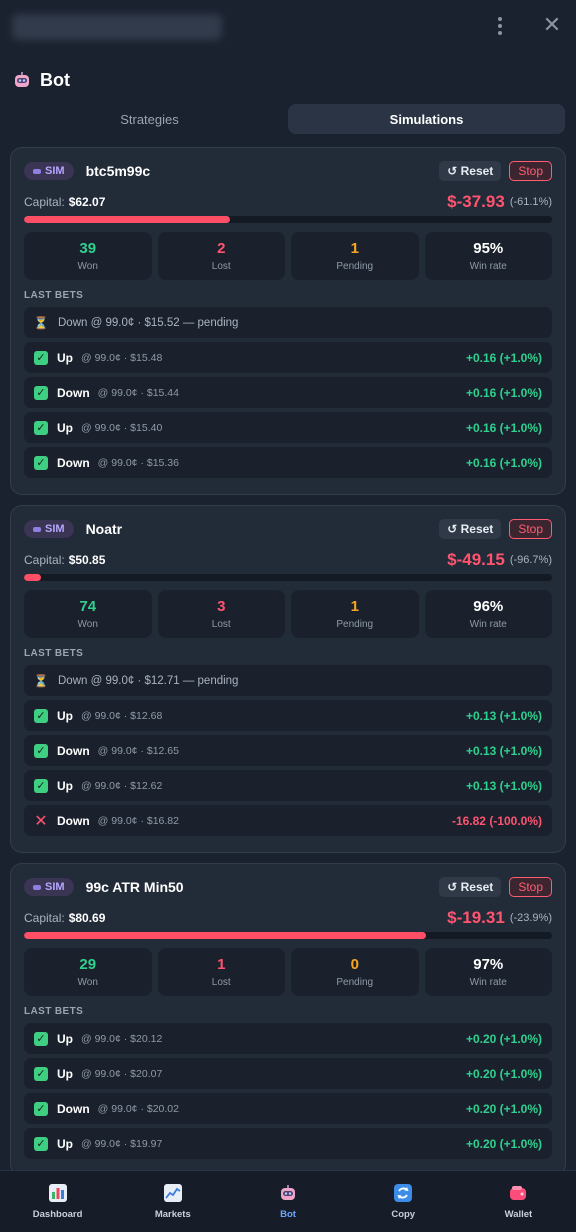 This screenshot has height=1232, width=576. I want to click on card-header: SIM btc5m99c ↺ Reset Stop, so click(288, 171).